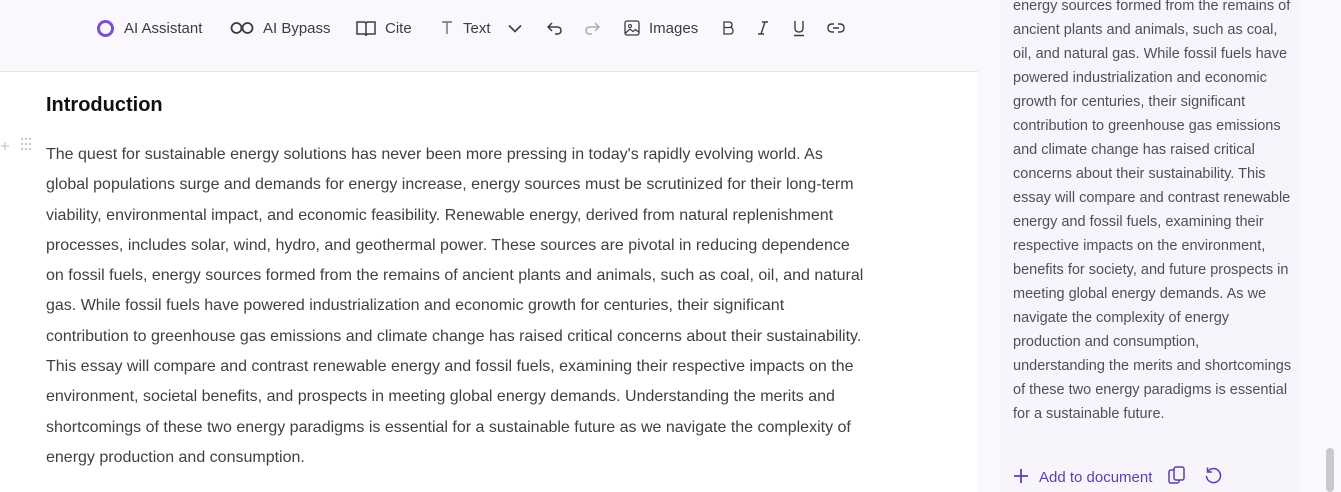 The width and height of the screenshot is (1341, 492). I want to click on bold-icon, so click(728, 28).